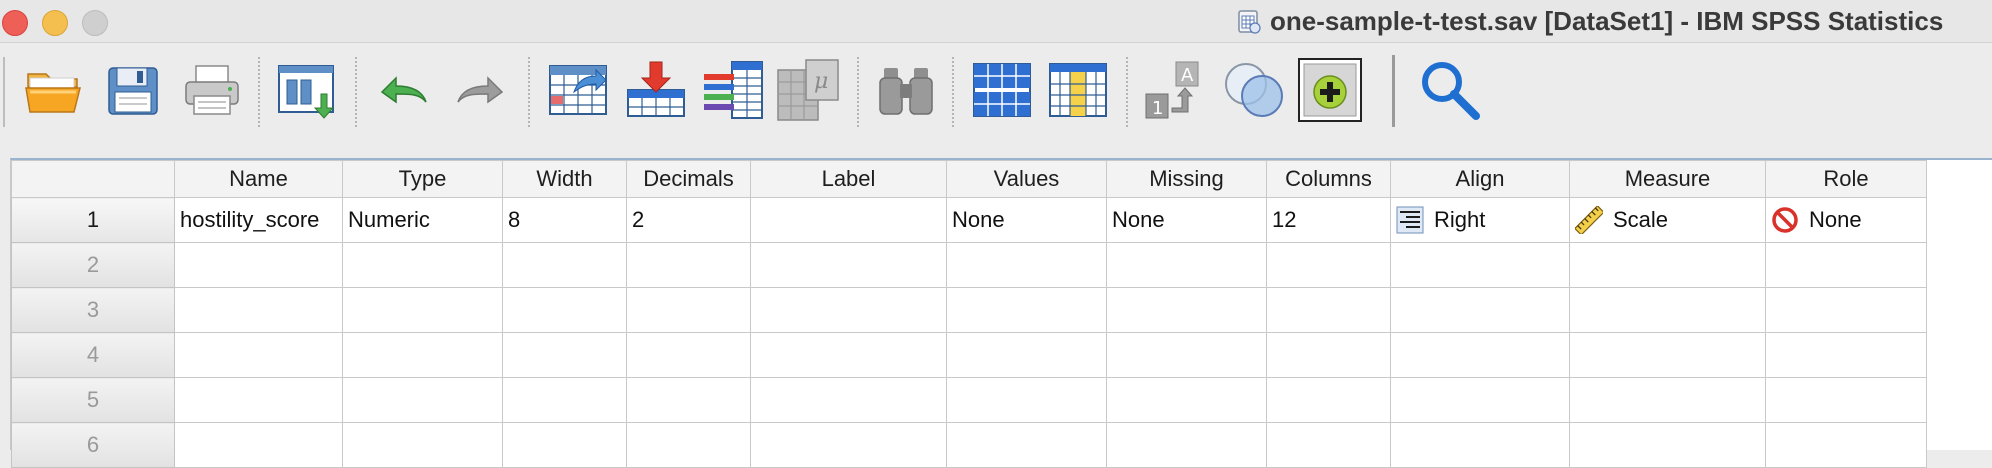 The height and width of the screenshot is (468, 1992). What do you see at coordinates (848, 179) in the screenshot?
I see `column-header-label: Label` at bounding box center [848, 179].